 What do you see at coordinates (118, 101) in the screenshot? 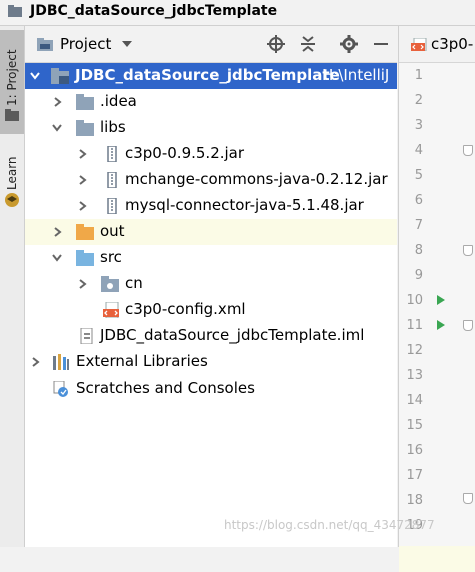
I see `tree-item-label: .idea` at bounding box center [118, 101].